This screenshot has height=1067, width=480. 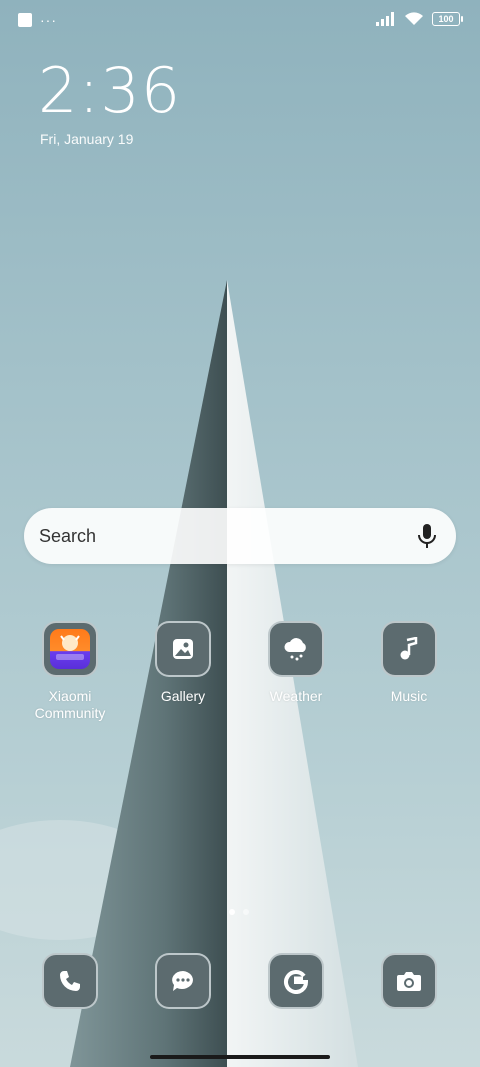 What do you see at coordinates (68, 536) in the screenshot?
I see `search-label: Search` at bounding box center [68, 536].